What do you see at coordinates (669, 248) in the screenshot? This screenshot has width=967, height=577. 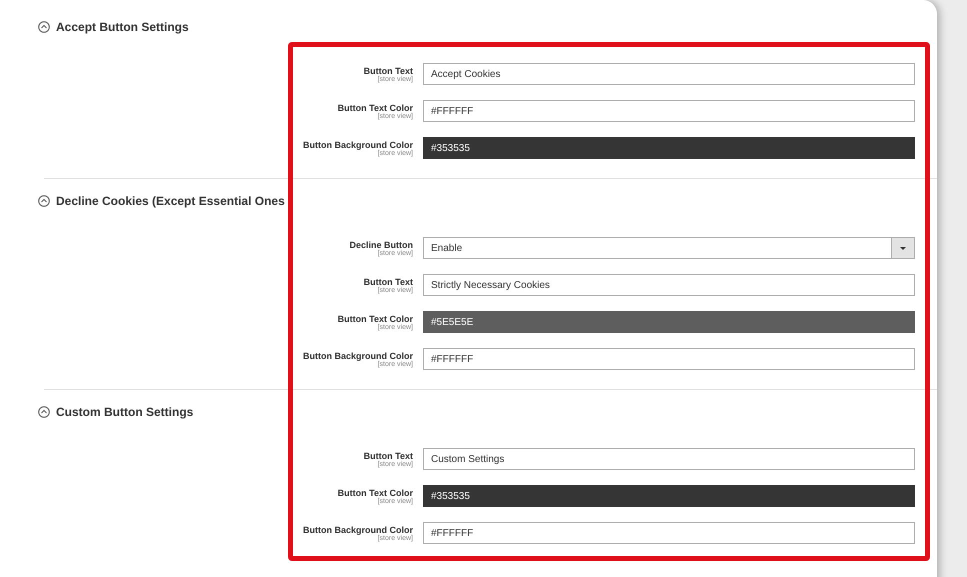 I see `dropdown-field: Enable` at bounding box center [669, 248].